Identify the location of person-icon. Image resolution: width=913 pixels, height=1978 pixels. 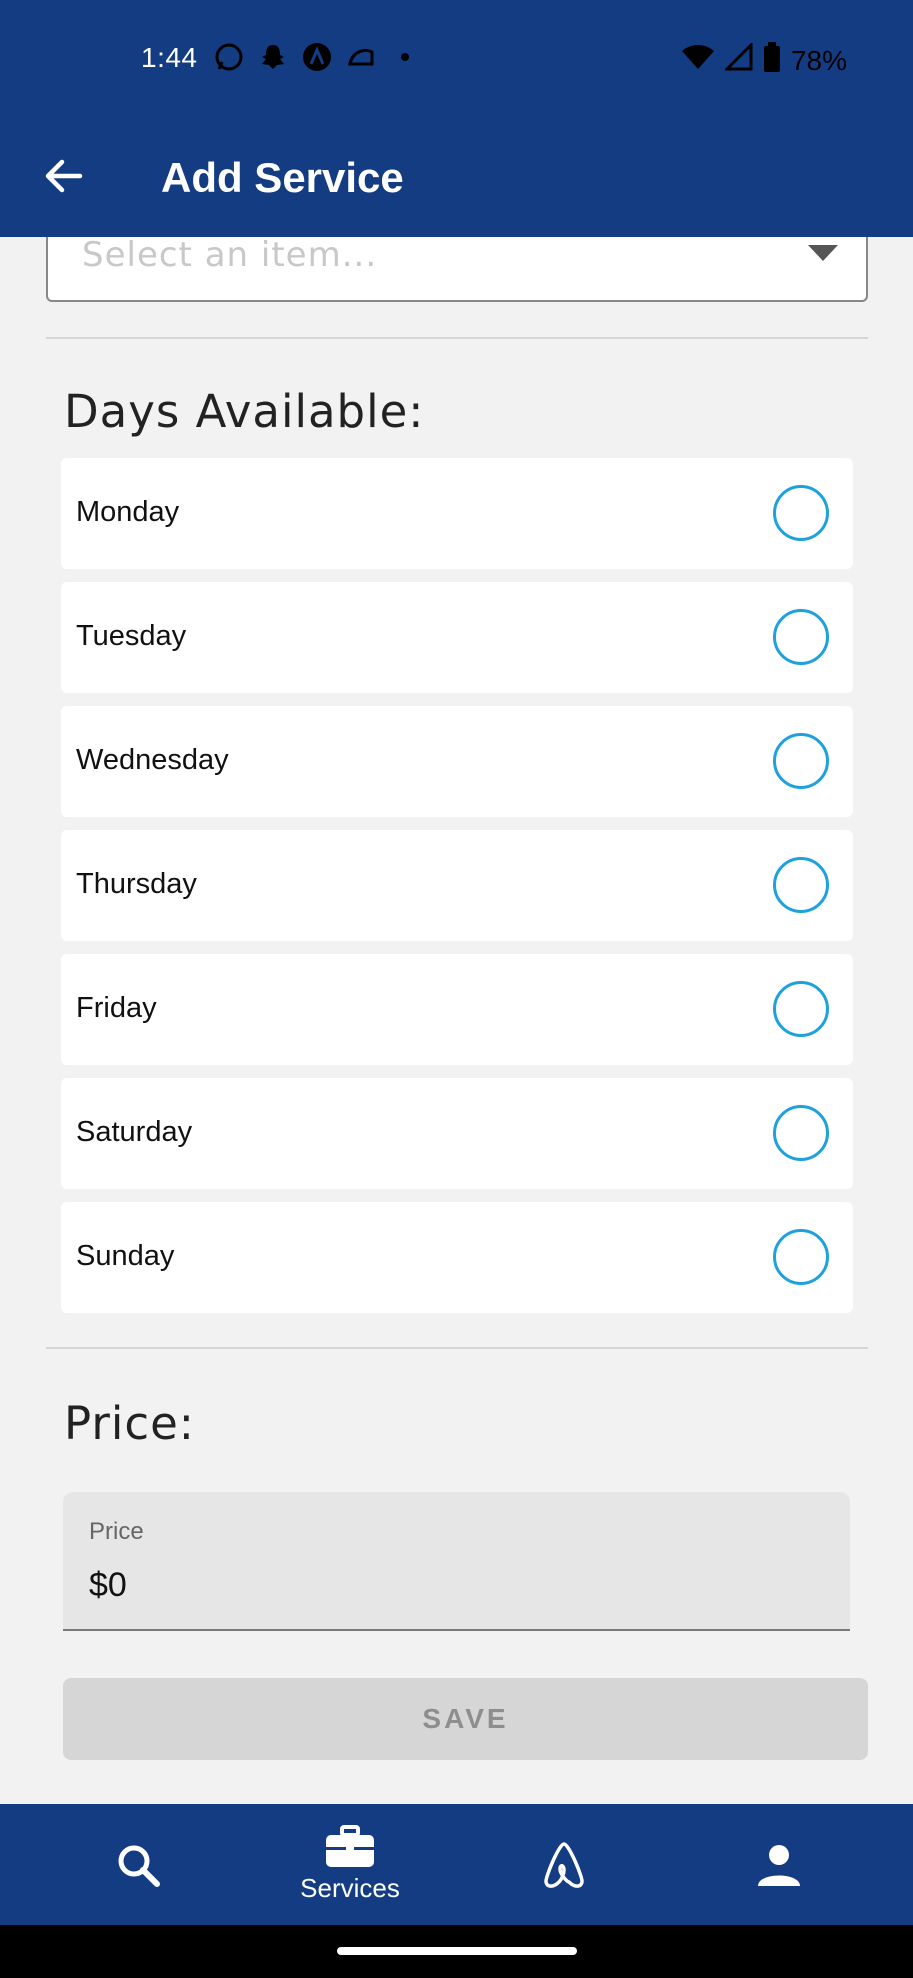
(779, 1865).